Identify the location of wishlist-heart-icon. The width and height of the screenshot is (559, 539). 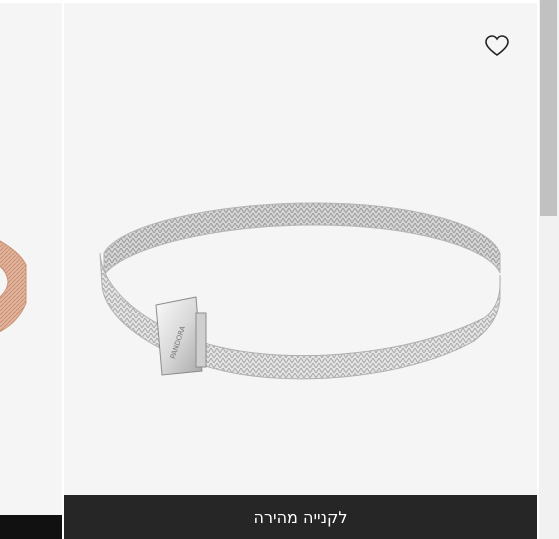
(497, 46).